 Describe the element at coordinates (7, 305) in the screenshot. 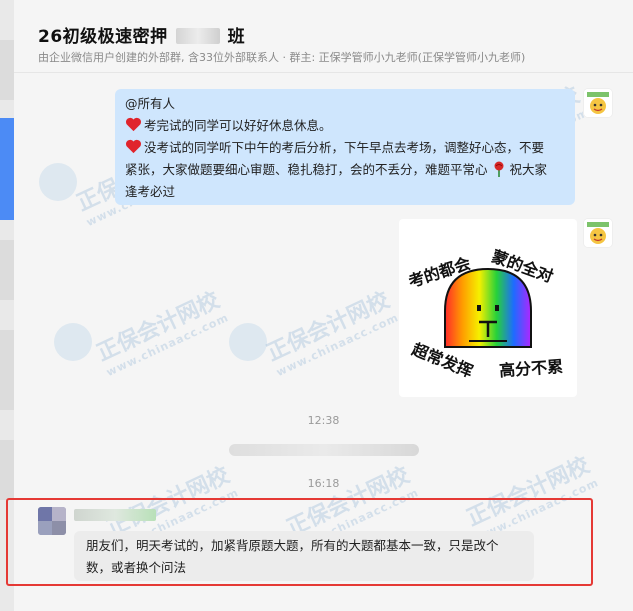

I see `left-sidebar-rail` at that location.